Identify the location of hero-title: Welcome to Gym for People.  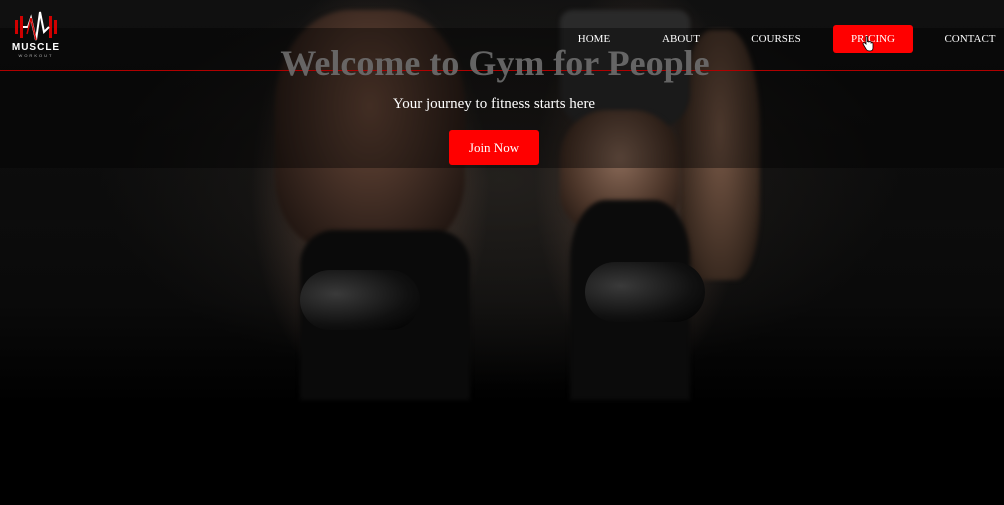
(495, 63).